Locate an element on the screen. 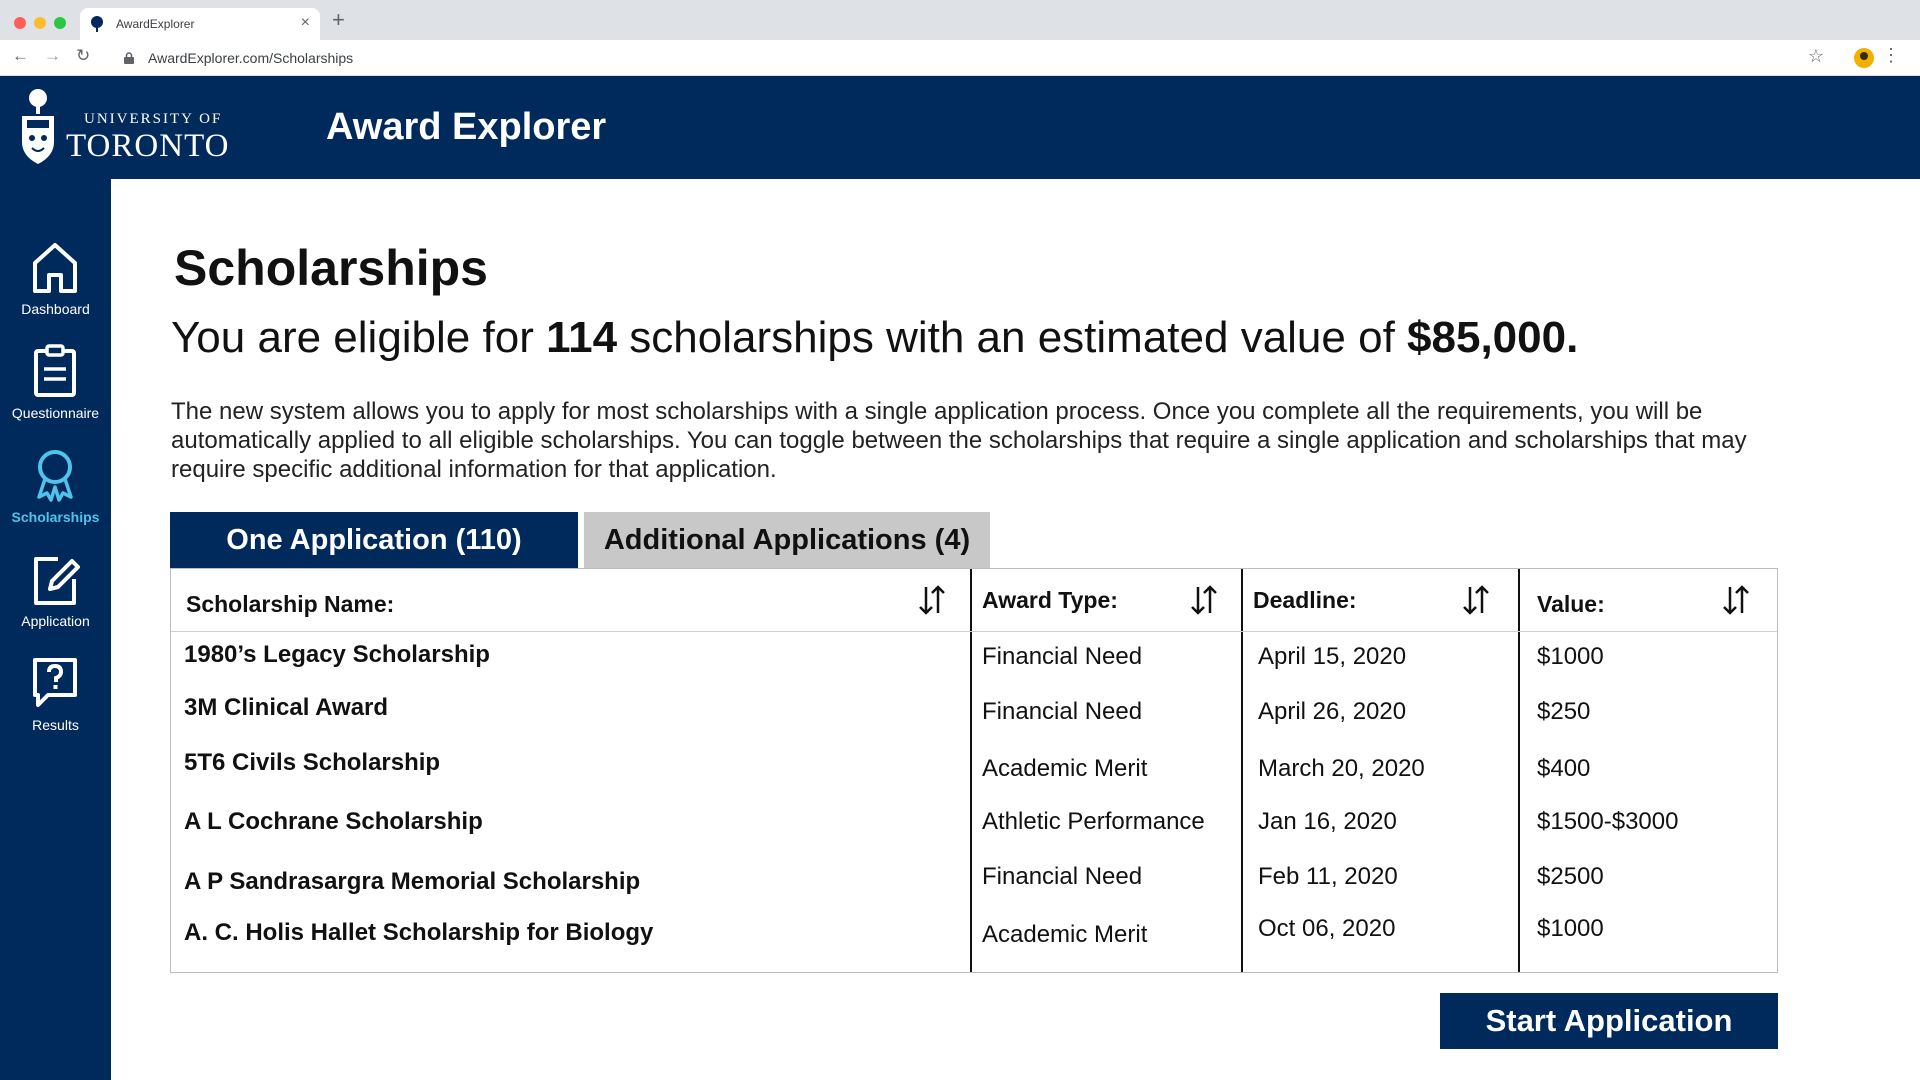 This screenshot has height=1080, width=1920. deadline-cell: Oct 06, 2020 is located at coordinates (1327, 928).